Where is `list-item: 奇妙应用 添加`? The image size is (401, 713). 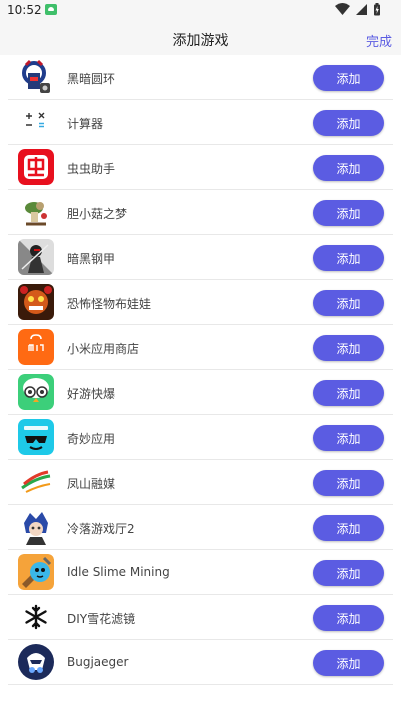
list-item: 奇妙应用 添加 is located at coordinates (200, 437).